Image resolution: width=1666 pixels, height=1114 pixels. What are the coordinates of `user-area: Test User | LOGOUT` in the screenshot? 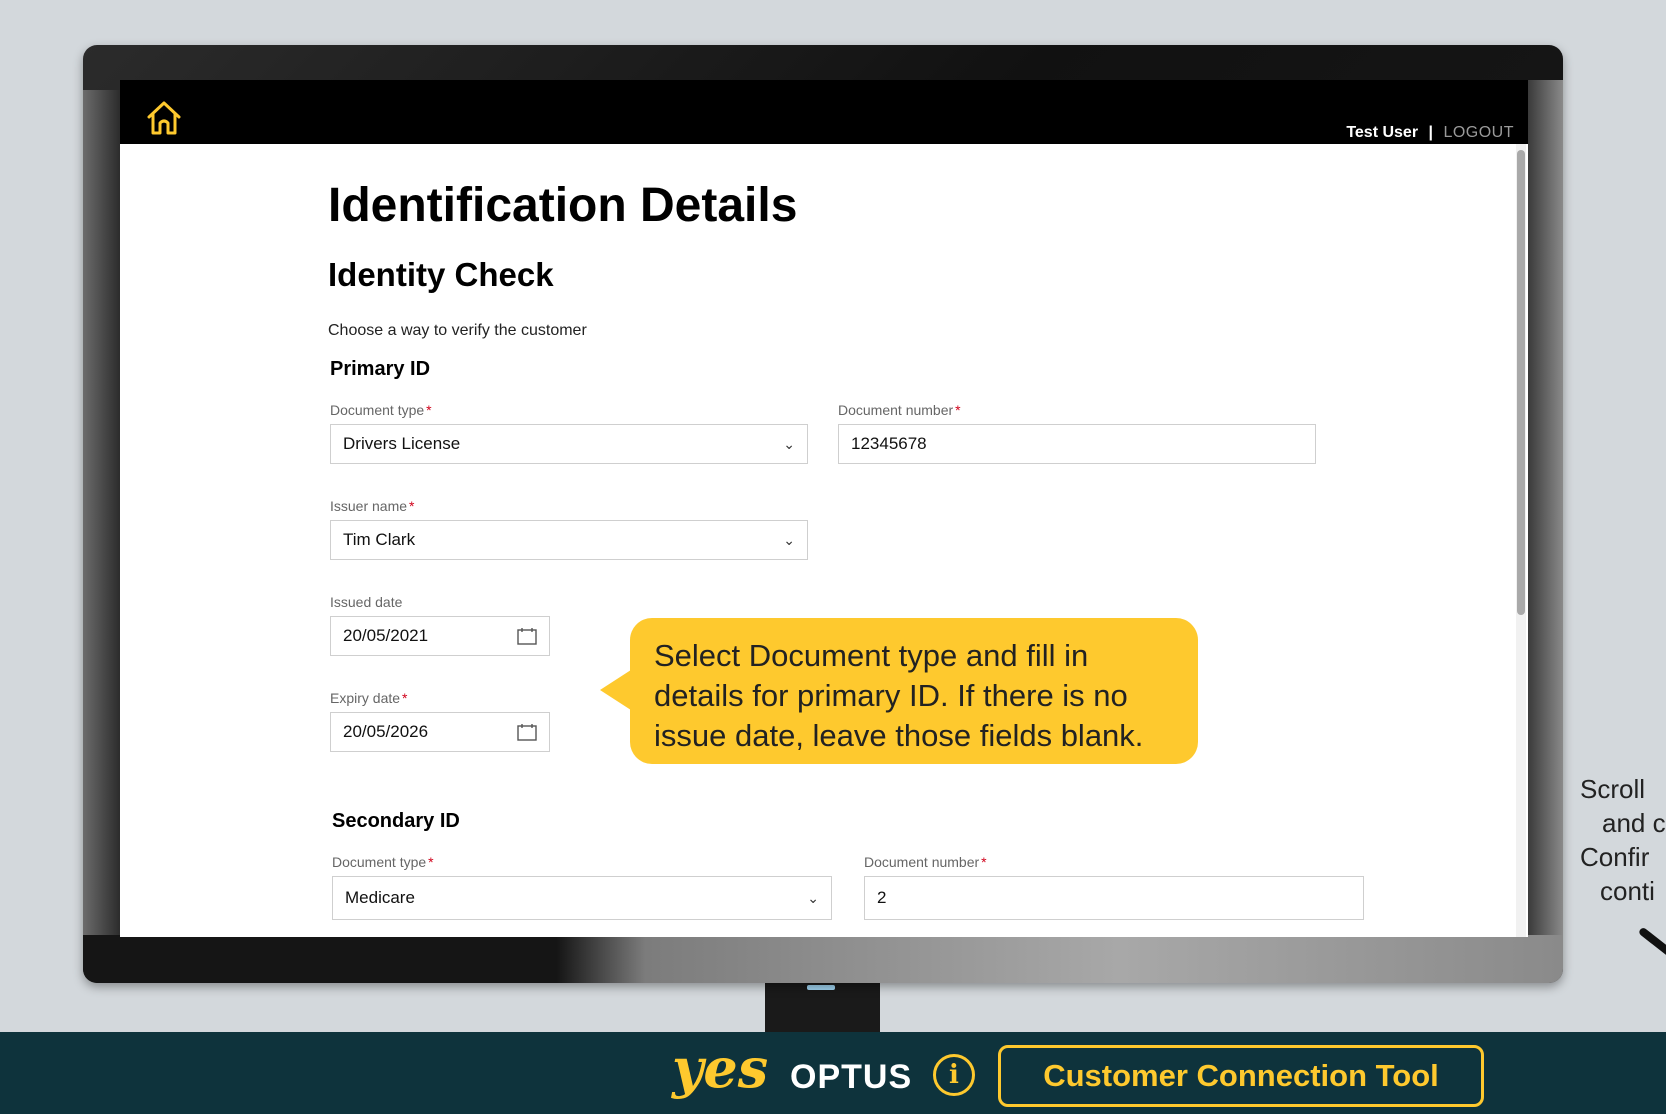 It's located at (1430, 133).